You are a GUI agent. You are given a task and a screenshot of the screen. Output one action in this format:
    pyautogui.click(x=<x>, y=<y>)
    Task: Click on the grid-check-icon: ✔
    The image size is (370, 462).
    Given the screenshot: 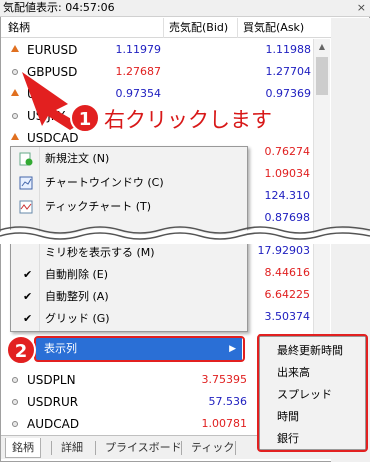 What is the action you would take?
    pyautogui.click(x=28, y=318)
    